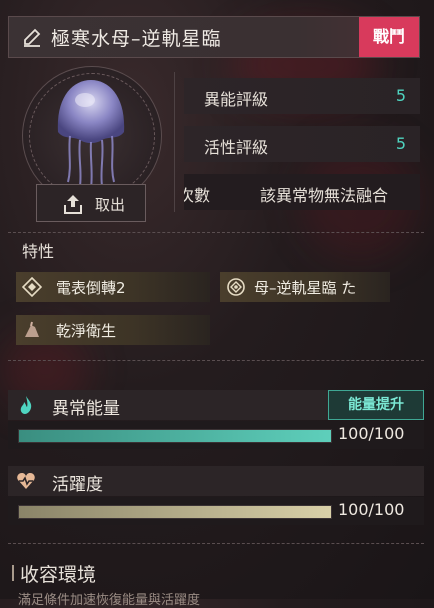  I want to click on item-header: 極寒水母–逆軌星臨 戰鬥, so click(214, 37).